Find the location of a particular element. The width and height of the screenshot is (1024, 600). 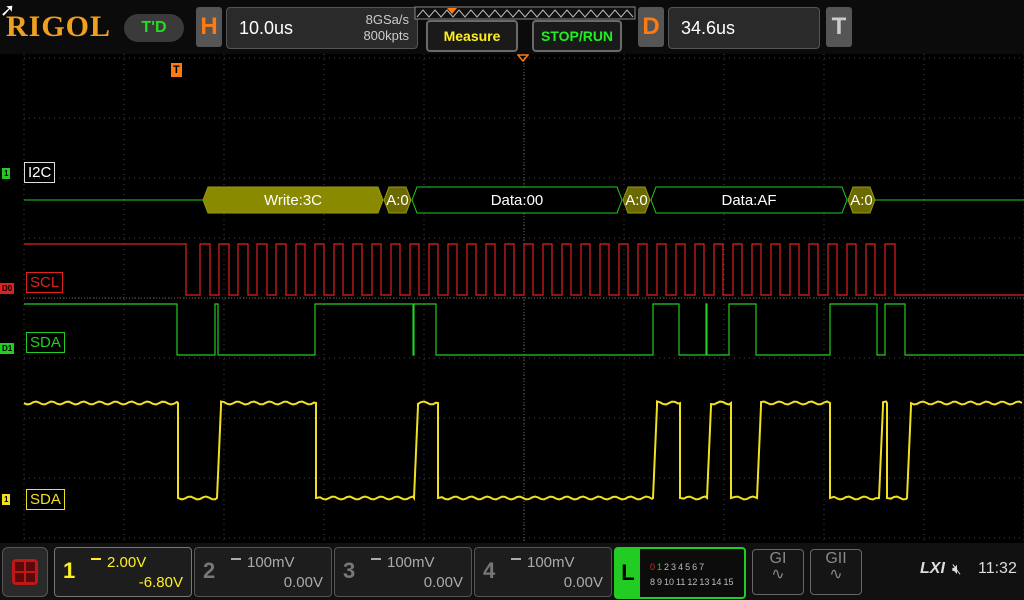

generator-2-button: GII ∿ is located at coordinates (836, 572).